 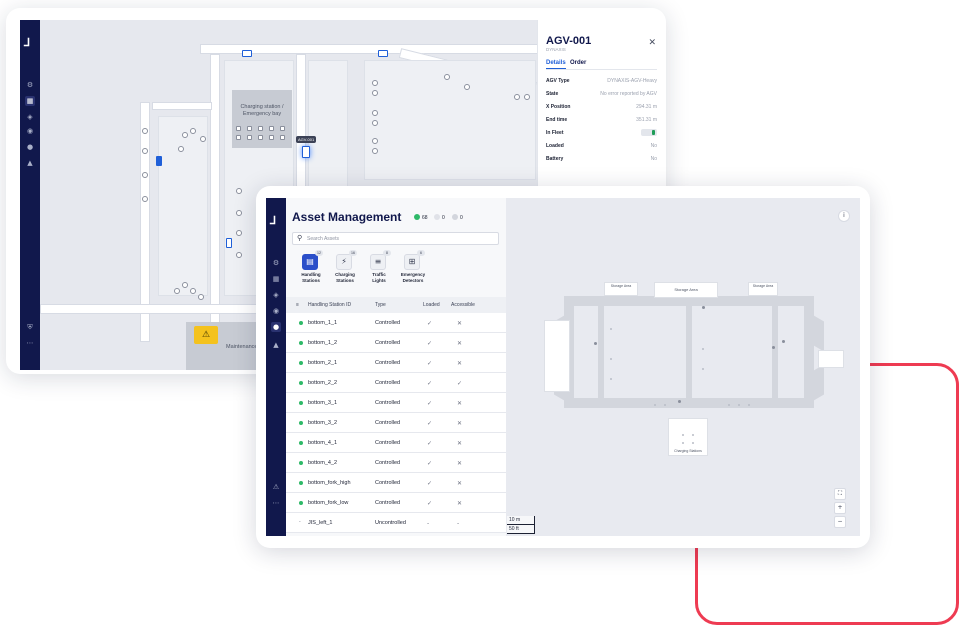 I want to click on category-traffic-lights: ≡ 8 Traffic Lights, so click(x=379, y=270).